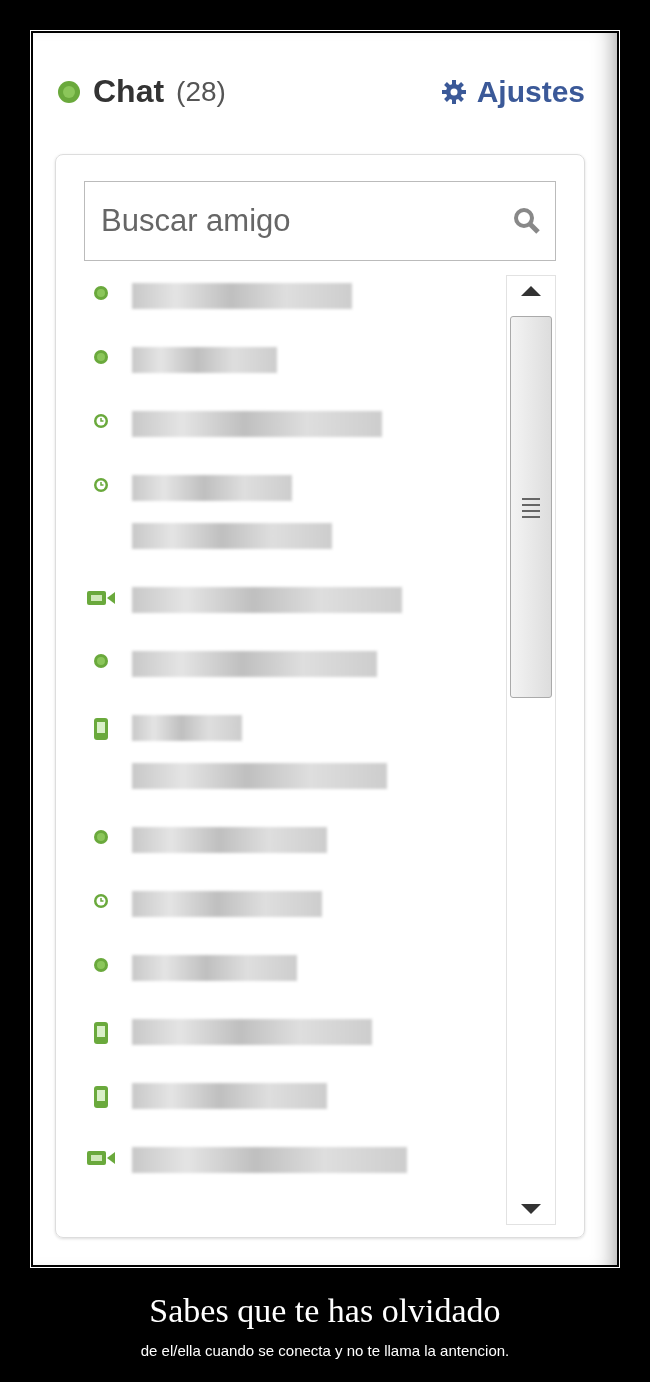 The height and width of the screenshot is (1382, 650). I want to click on scroll-thumb, so click(531, 507).